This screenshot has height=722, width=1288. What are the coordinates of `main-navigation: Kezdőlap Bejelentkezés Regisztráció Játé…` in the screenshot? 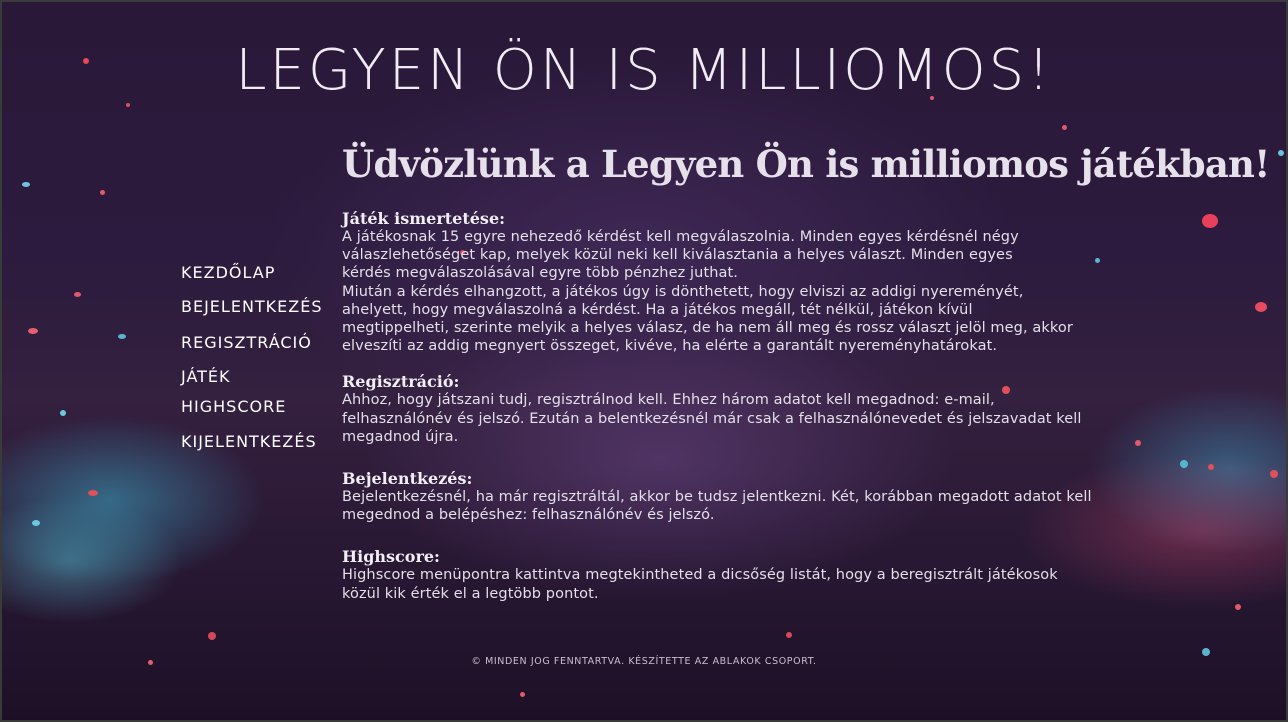 It's located at (256, 357).